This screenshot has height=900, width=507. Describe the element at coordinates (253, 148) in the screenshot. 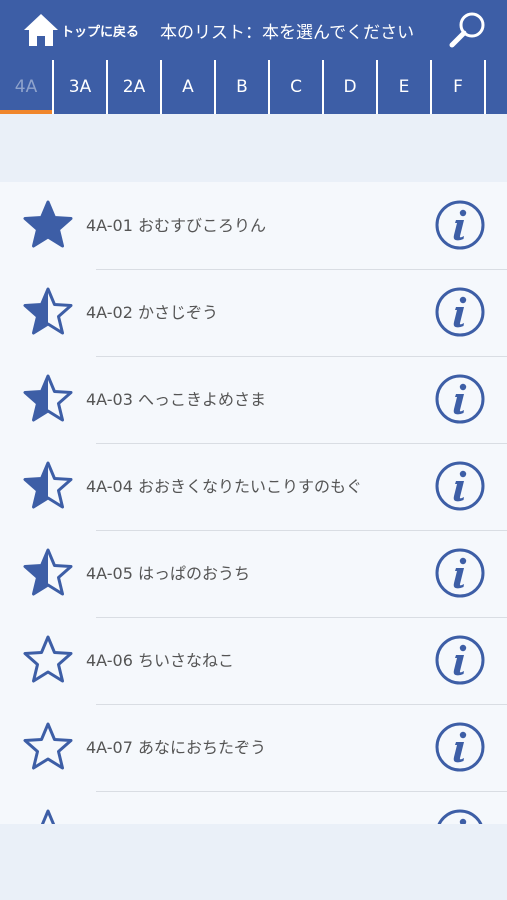

I see `list-top-spacer` at that location.